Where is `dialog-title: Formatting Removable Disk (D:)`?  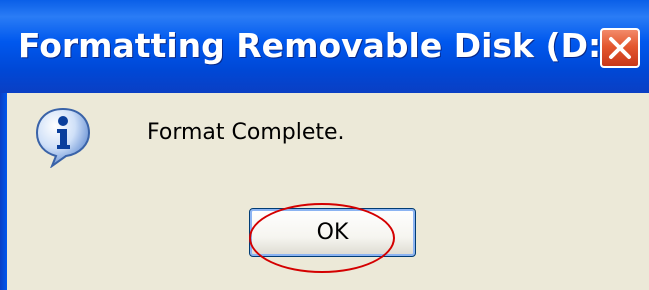 dialog-title: Formatting Removable Disk (D:) is located at coordinates (317, 45).